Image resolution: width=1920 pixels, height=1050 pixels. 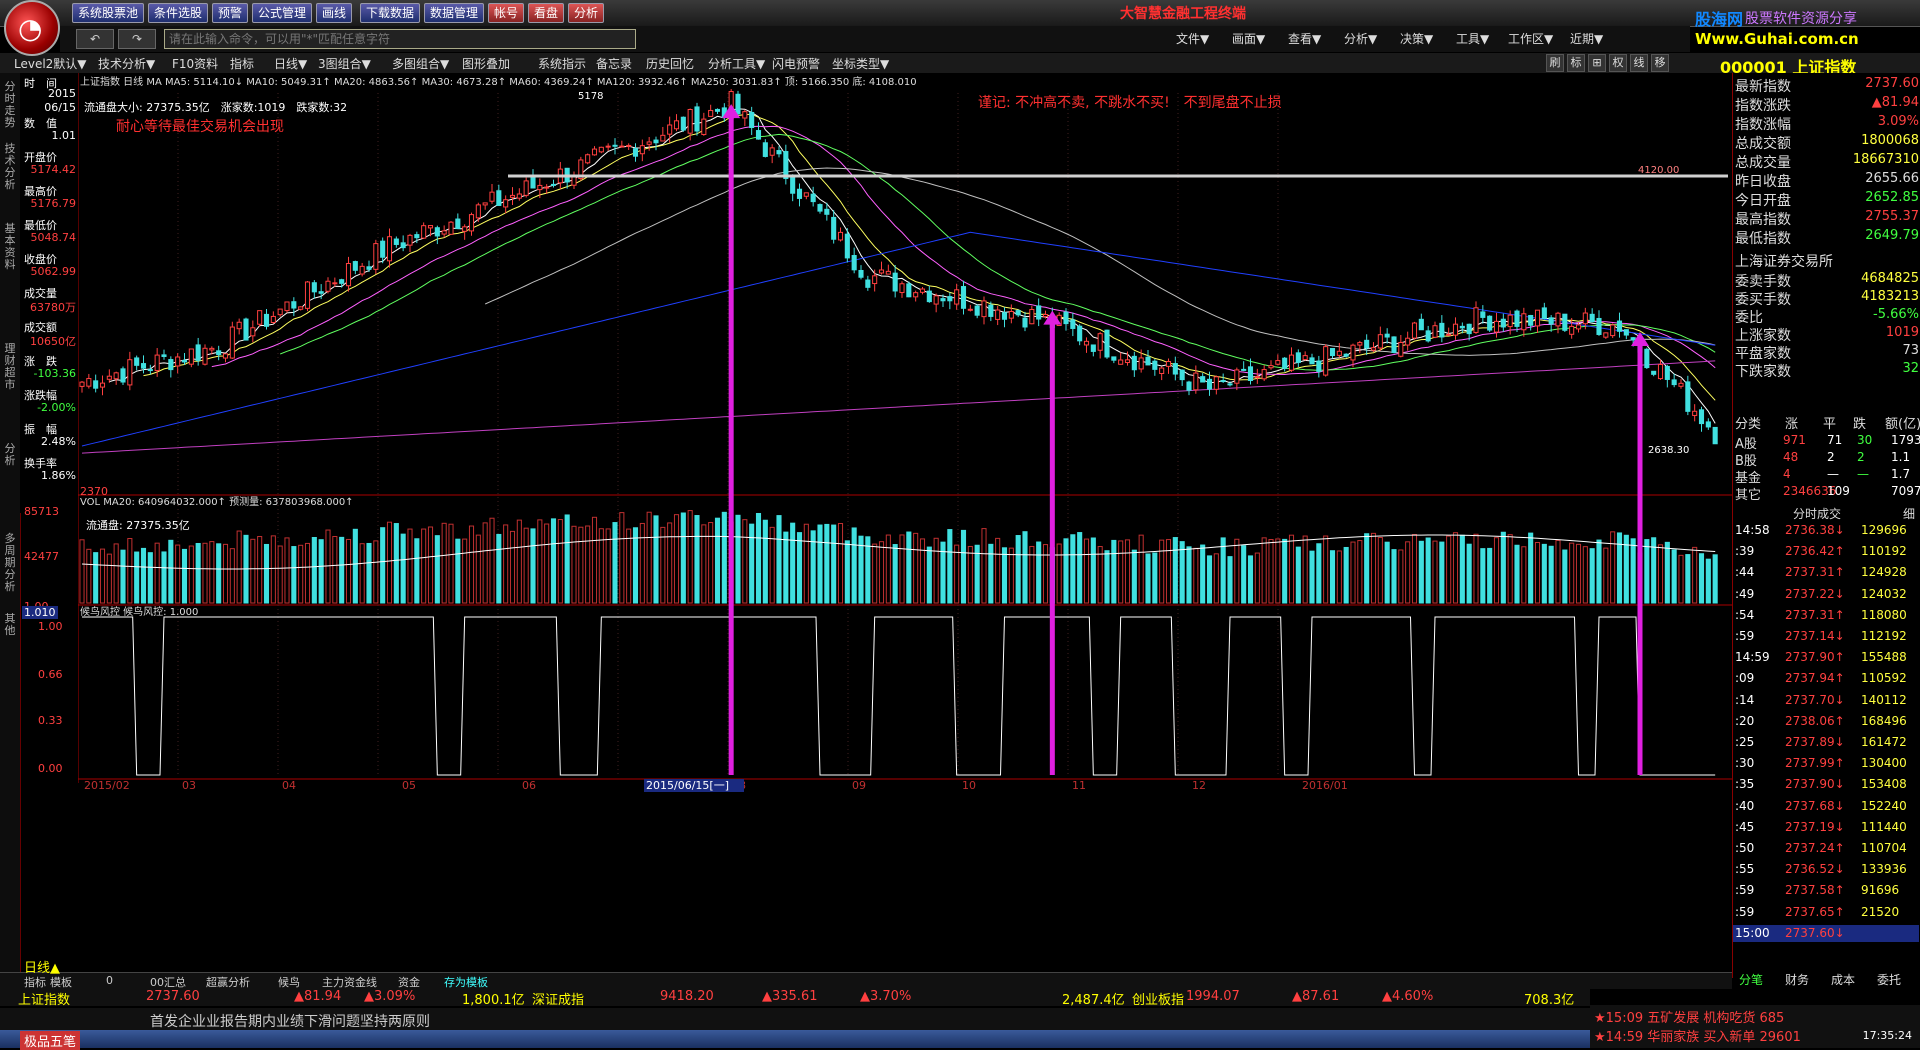 I want to click on command-input: 请在此输入命令，可以用"*"匹配任意字符, so click(x=400, y=39).